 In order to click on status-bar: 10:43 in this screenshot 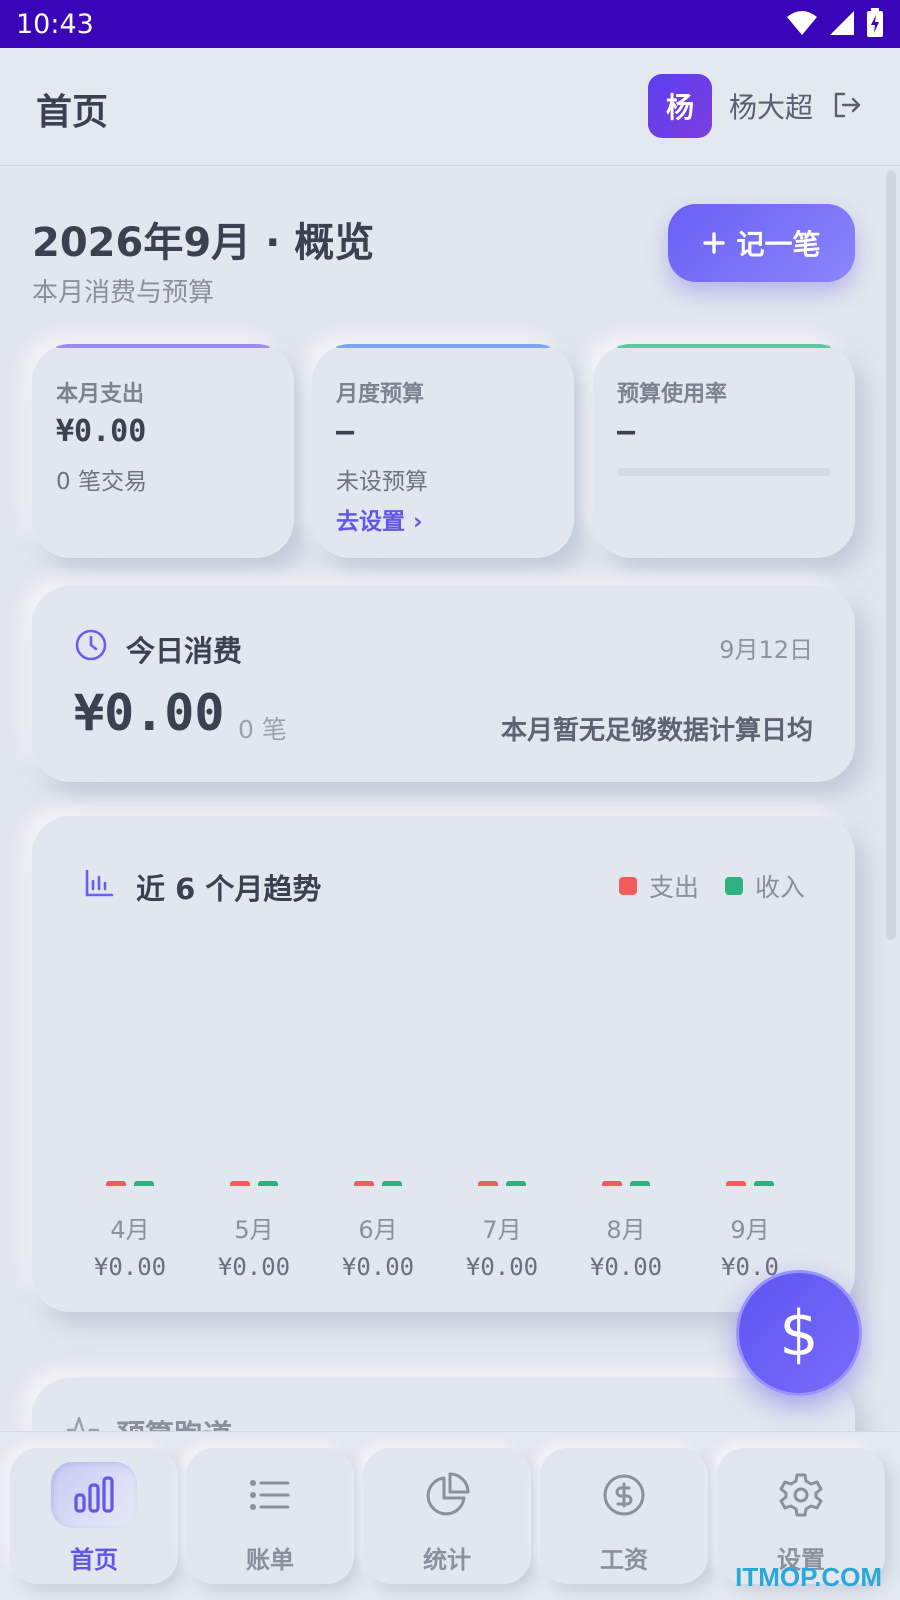, I will do `click(450, 24)`.